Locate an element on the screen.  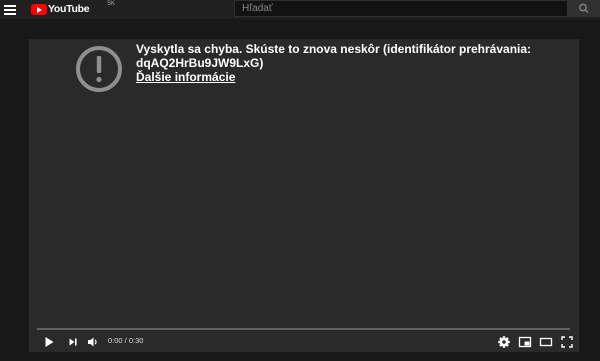
theater-mode-icon is located at coordinates (546, 342).